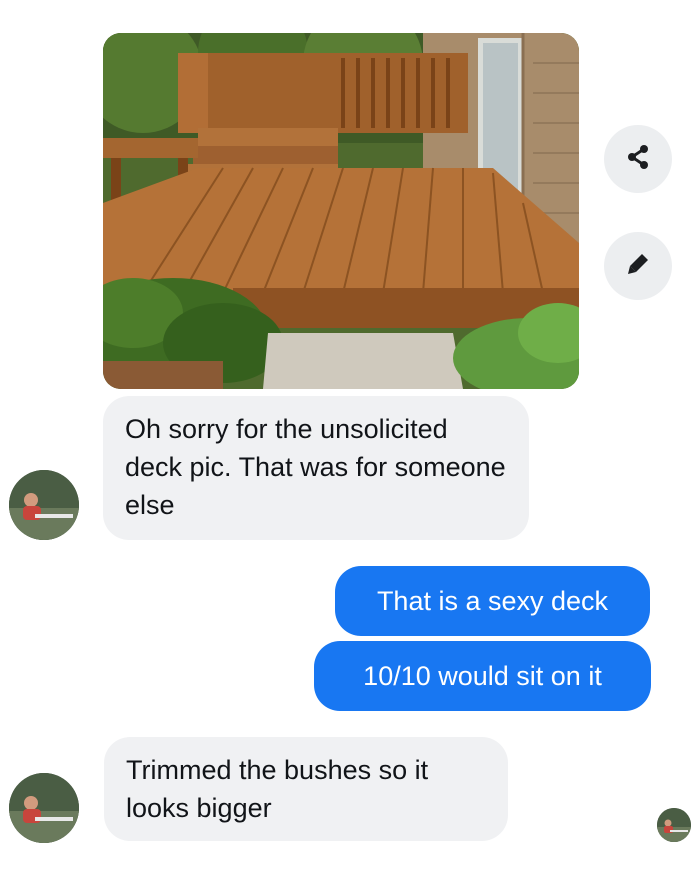 This screenshot has width=700, height=875. I want to click on outgoing-message: That is a sexy deck, so click(492, 601).